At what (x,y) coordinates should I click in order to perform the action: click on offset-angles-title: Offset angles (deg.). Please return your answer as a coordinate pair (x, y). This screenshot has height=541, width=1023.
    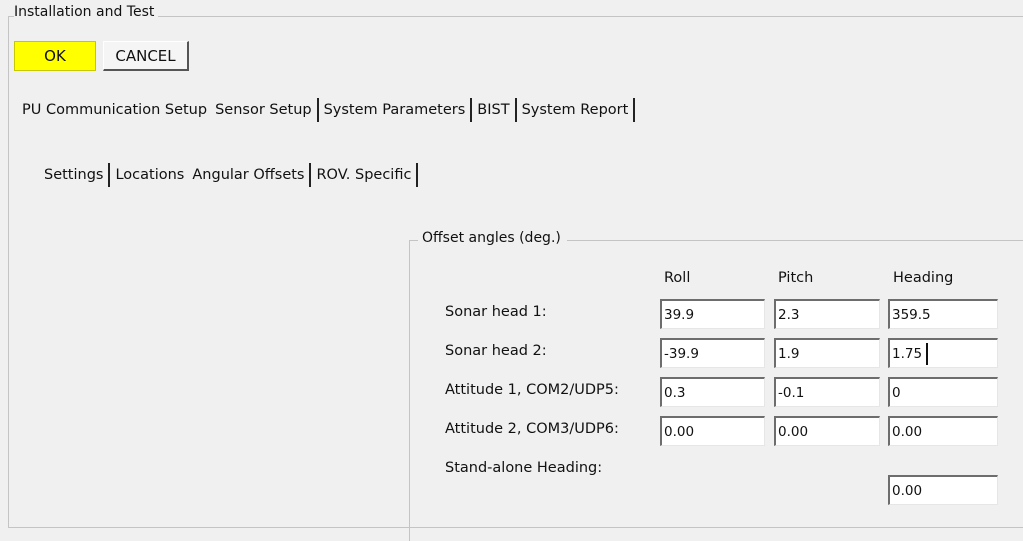
    Looking at the image, I should click on (492, 238).